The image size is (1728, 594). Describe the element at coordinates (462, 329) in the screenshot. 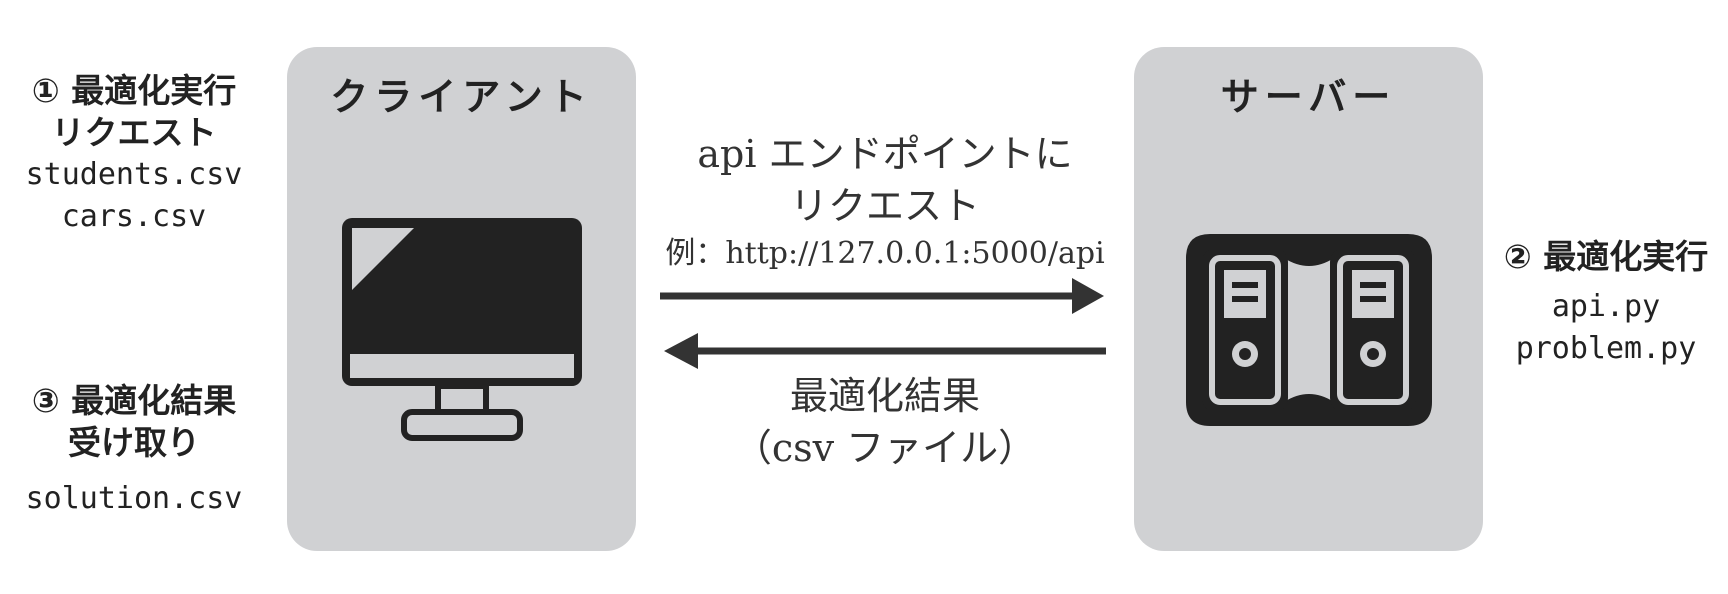

I see `monitor-icon` at that location.